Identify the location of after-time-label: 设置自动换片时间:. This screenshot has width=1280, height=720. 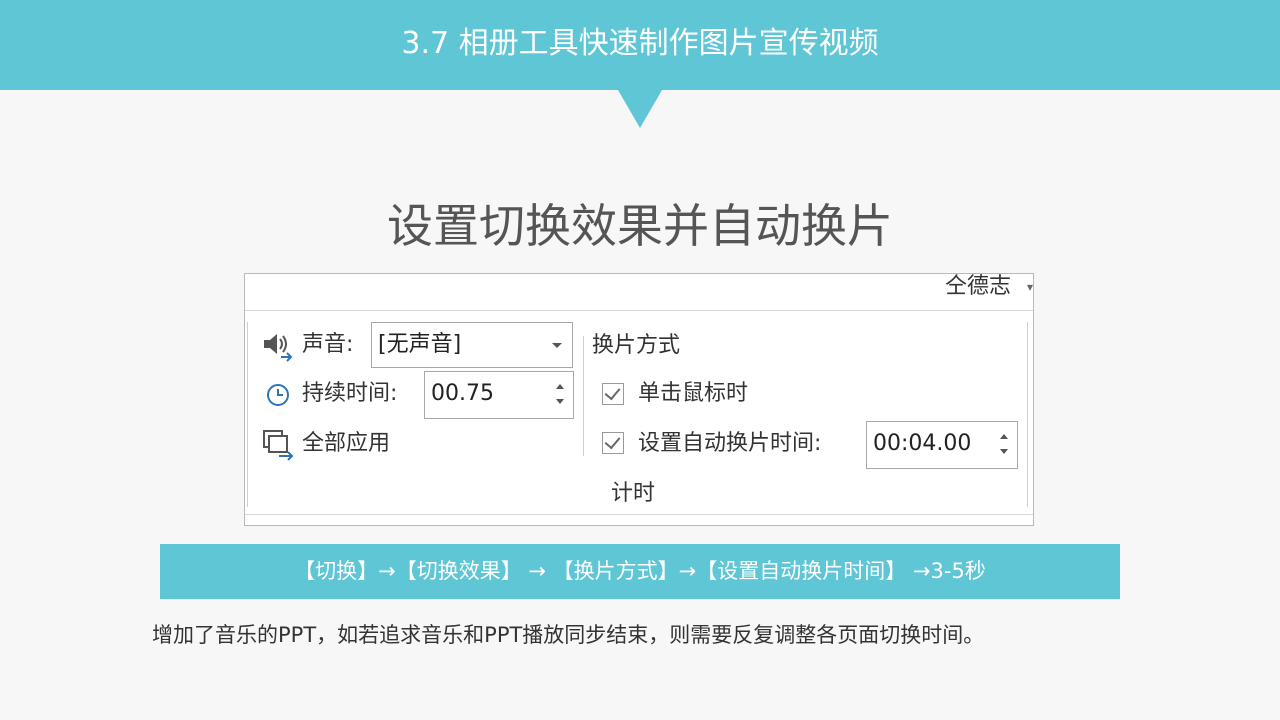
(730, 443).